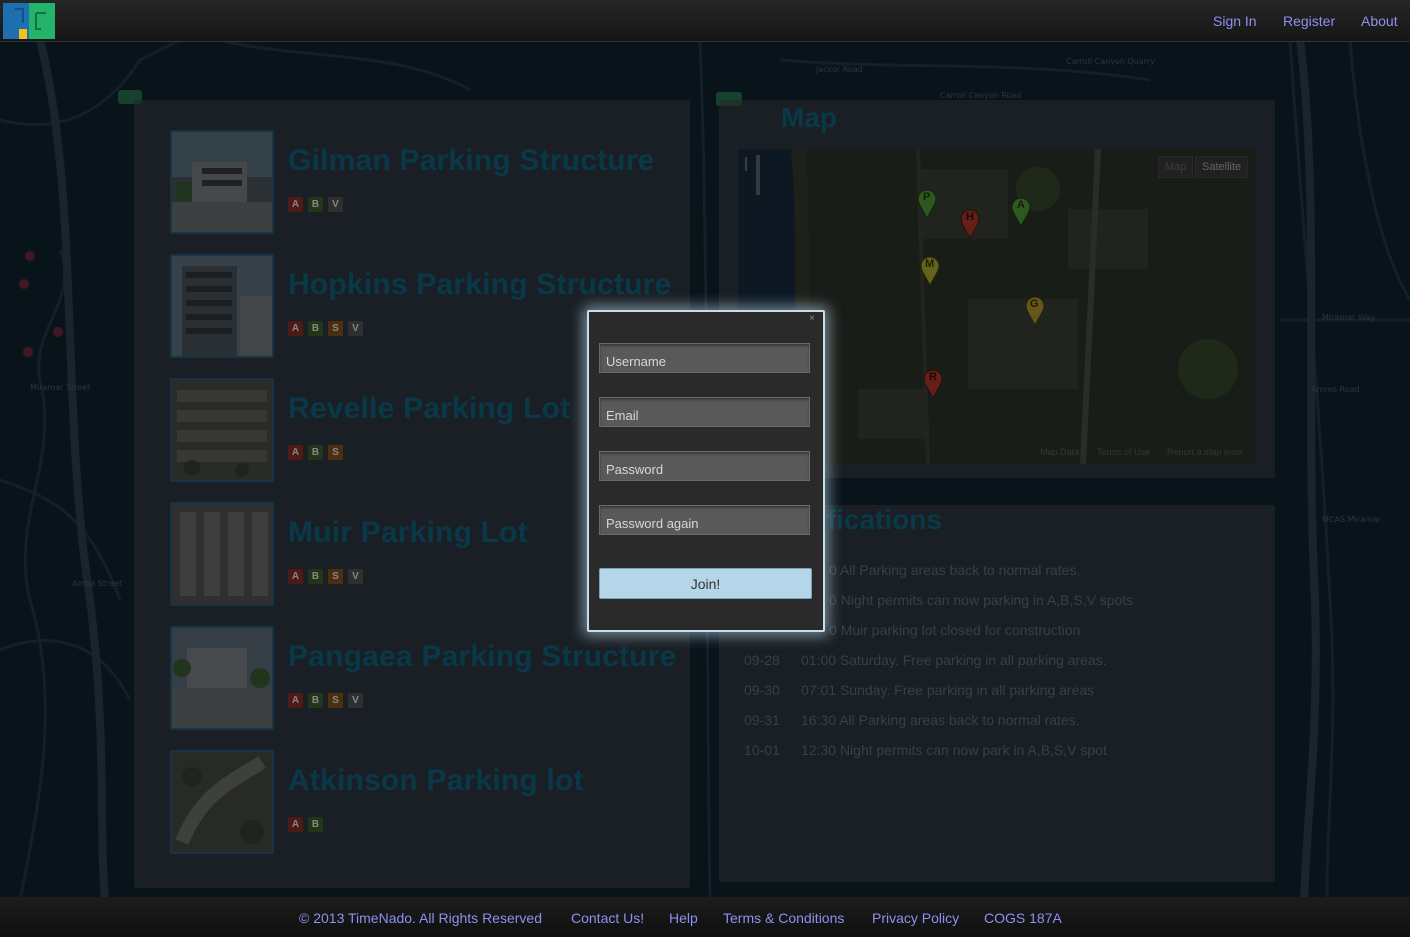 Image resolution: width=1410 pixels, height=937 pixels. What do you see at coordinates (1235, 21) in the screenshot?
I see `sign-in-link: Sign In` at bounding box center [1235, 21].